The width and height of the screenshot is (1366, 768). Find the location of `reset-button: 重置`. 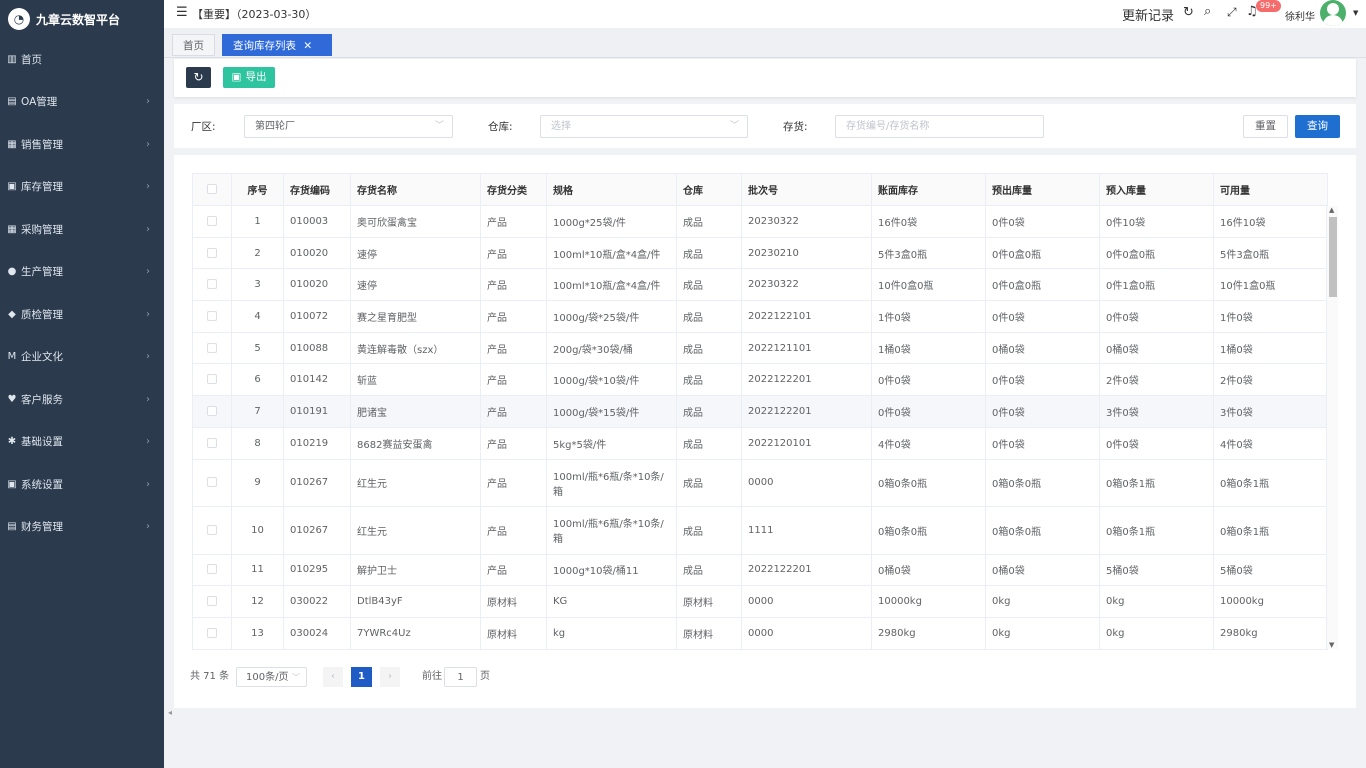

reset-button: 重置 is located at coordinates (1265, 126).